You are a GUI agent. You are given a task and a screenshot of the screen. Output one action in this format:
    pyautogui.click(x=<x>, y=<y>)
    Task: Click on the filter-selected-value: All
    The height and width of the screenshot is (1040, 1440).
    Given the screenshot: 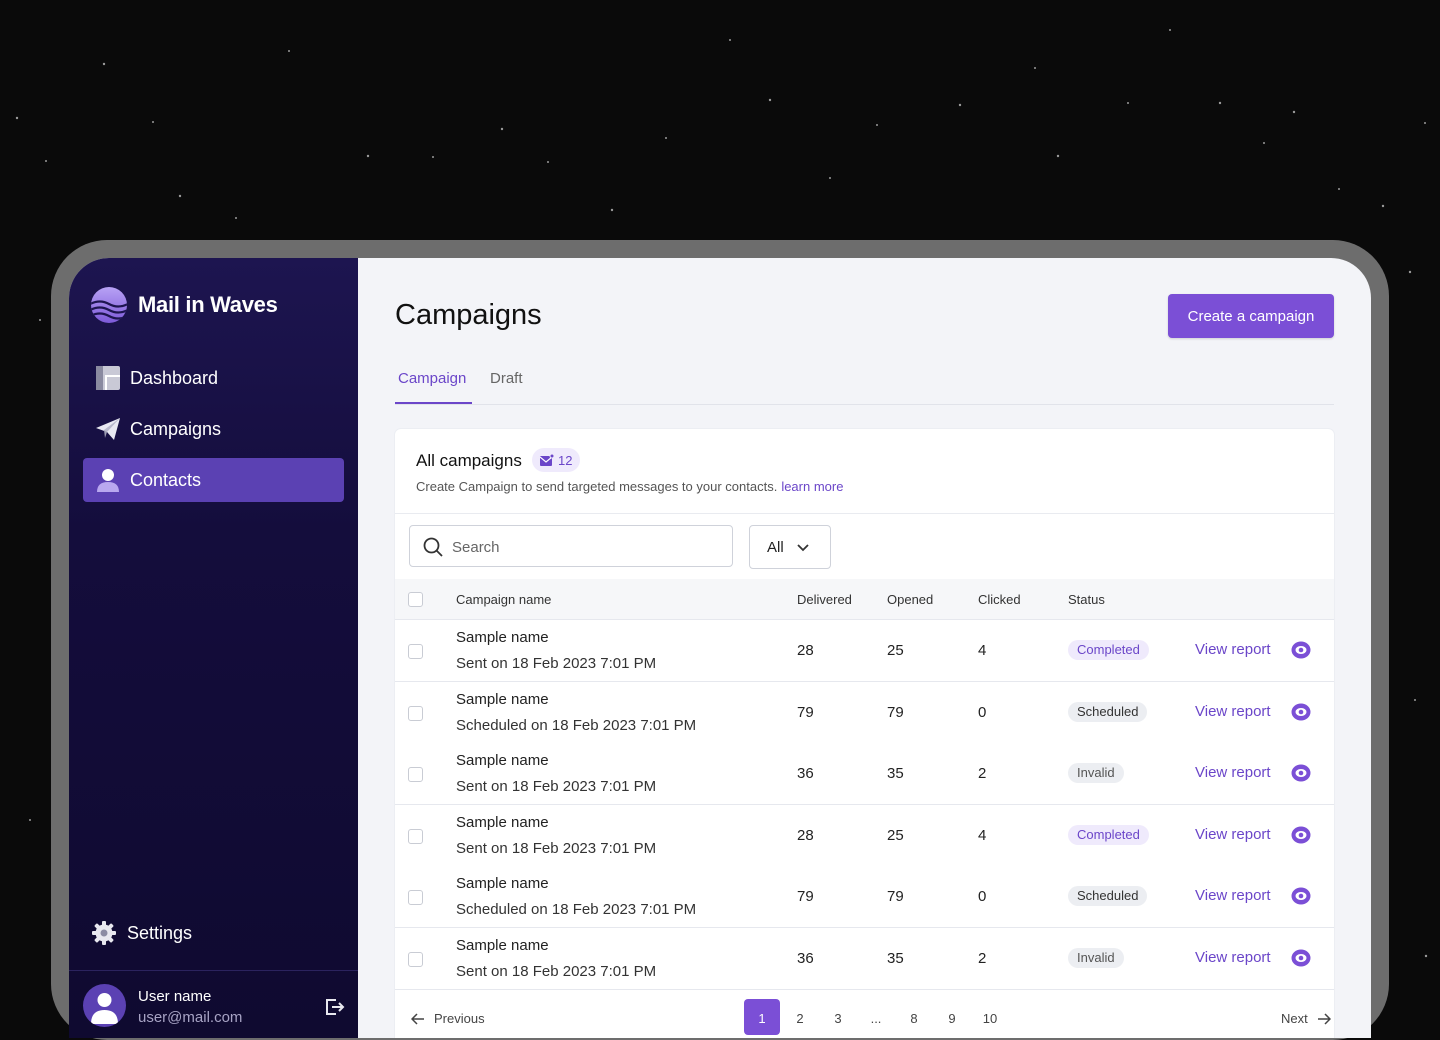 What is the action you would take?
    pyautogui.click(x=775, y=547)
    